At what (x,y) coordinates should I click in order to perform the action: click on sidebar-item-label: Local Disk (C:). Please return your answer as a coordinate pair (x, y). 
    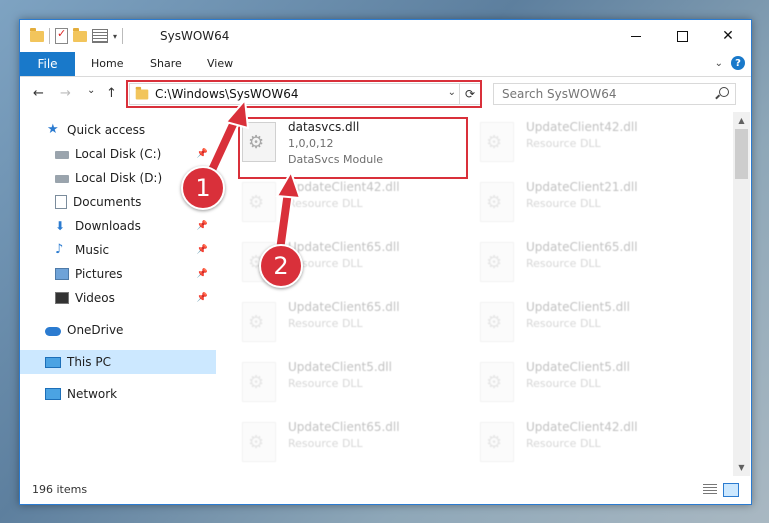
    Looking at the image, I should click on (118, 154).